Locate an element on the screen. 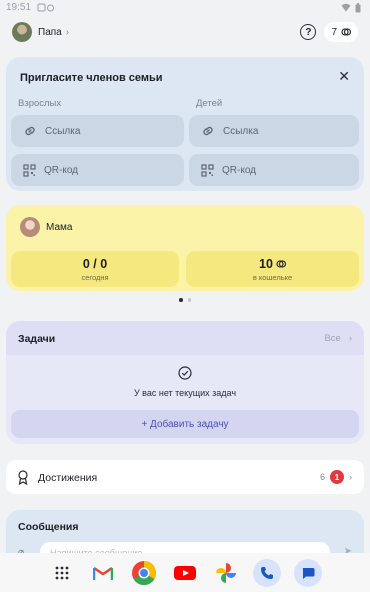 The width and height of the screenshot is (370, 592). photos-icon is located at coordinates (226, 573).